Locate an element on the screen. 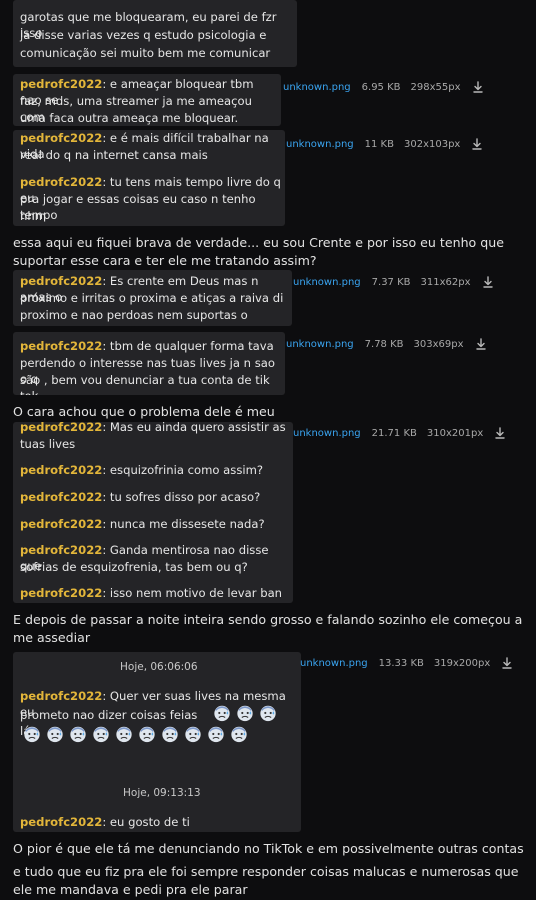 Image resolution: width=536 pixels, height=900 pixels. attachment-info: unknown.png 7.78 KB 303x69px is located at coordinates (387, 344).